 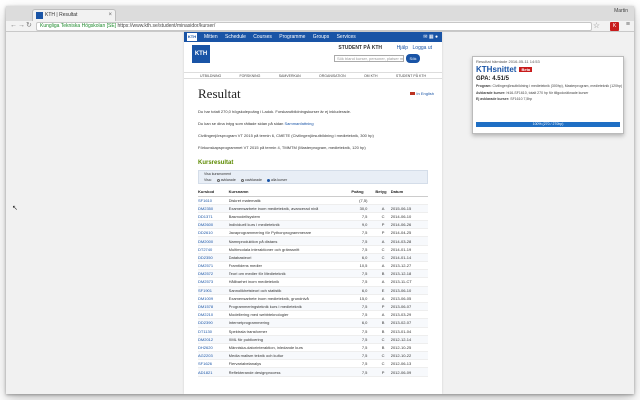 I want to click on close-tab-icon: ×, so click(x=110, y=15).